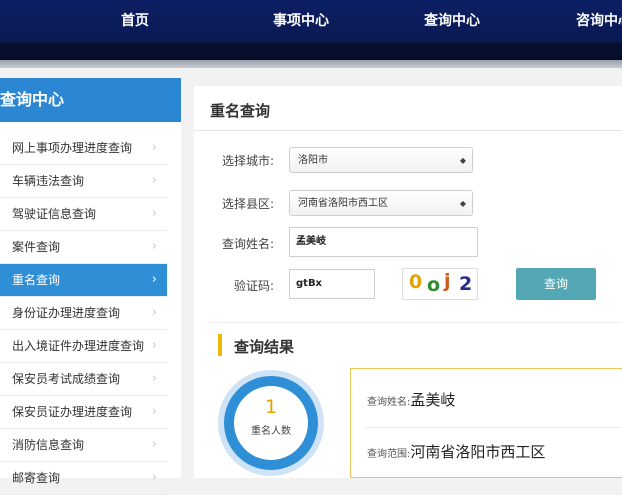 The width and height of the screenshot is (622, 495). What do you see at coordinates (447, 281) in the screenshot?
I see `captcha-char: j` at bounding box center [447, 281].